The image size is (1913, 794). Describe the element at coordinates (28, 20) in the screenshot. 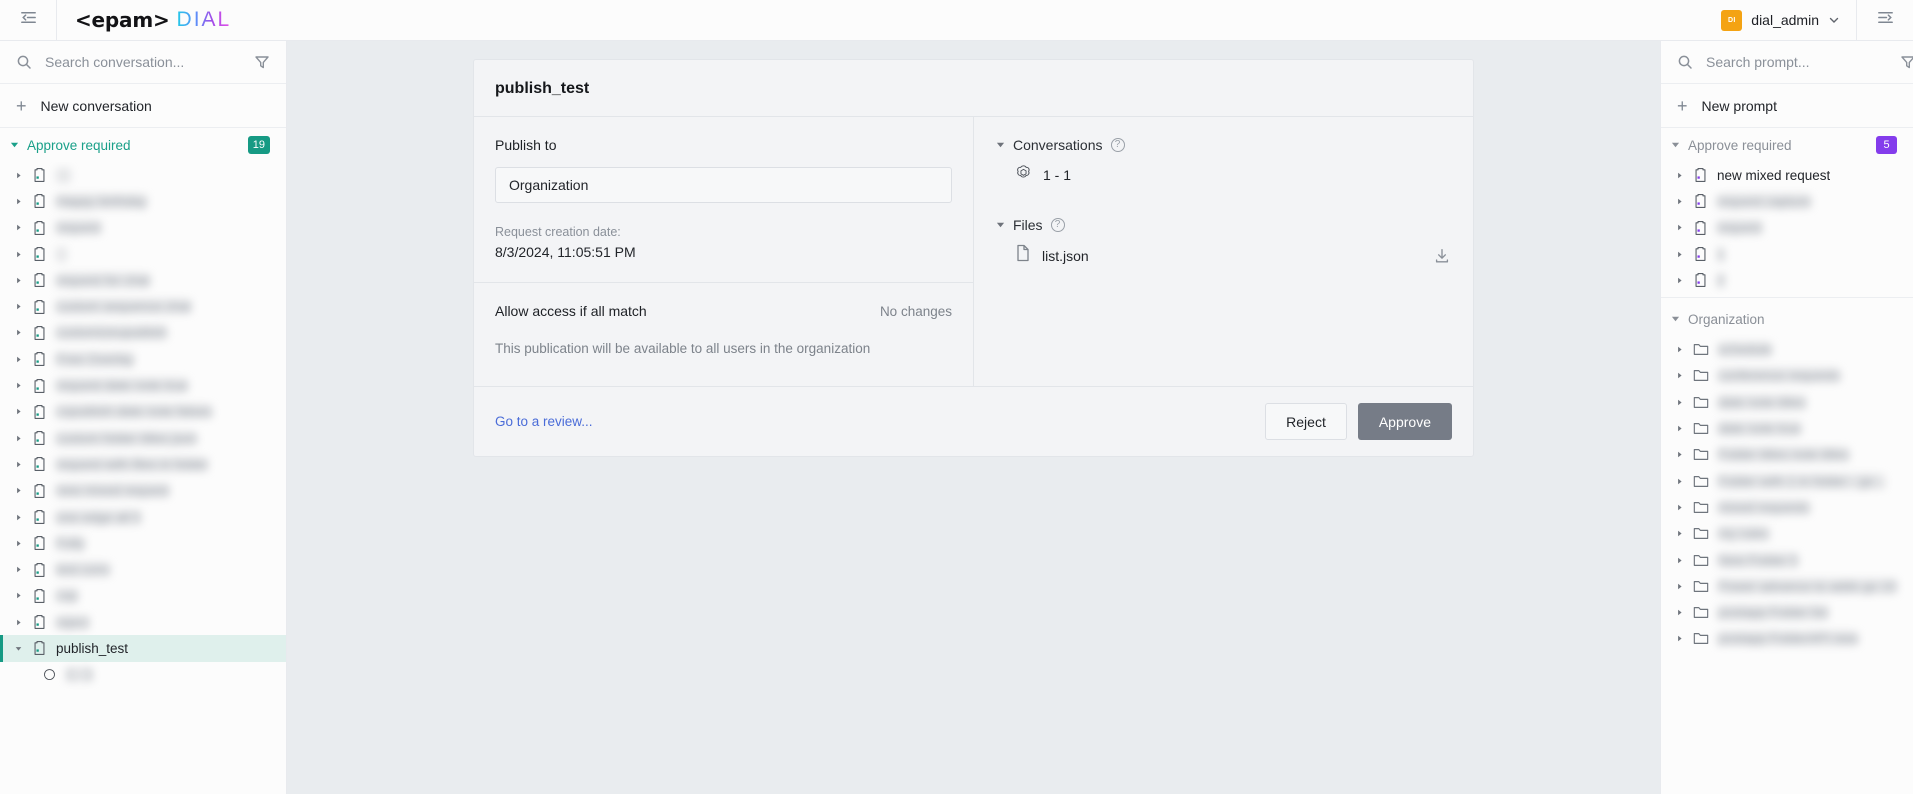

I see `collapse-left-panel-button` at that location.